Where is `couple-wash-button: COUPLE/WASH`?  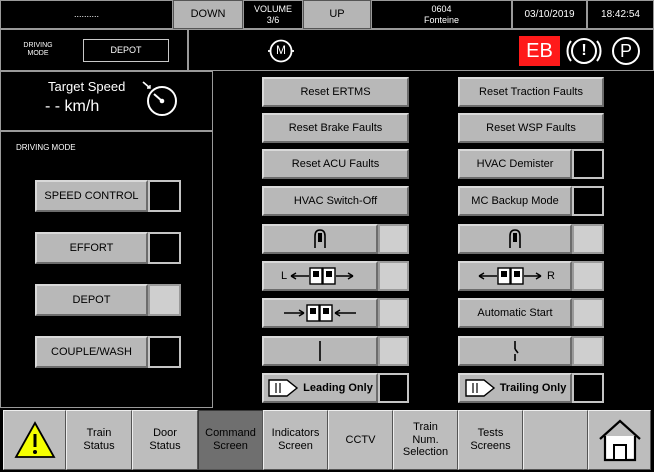 couple-wash-button: COUPLE/WASH is located at coordinates (91, 352).